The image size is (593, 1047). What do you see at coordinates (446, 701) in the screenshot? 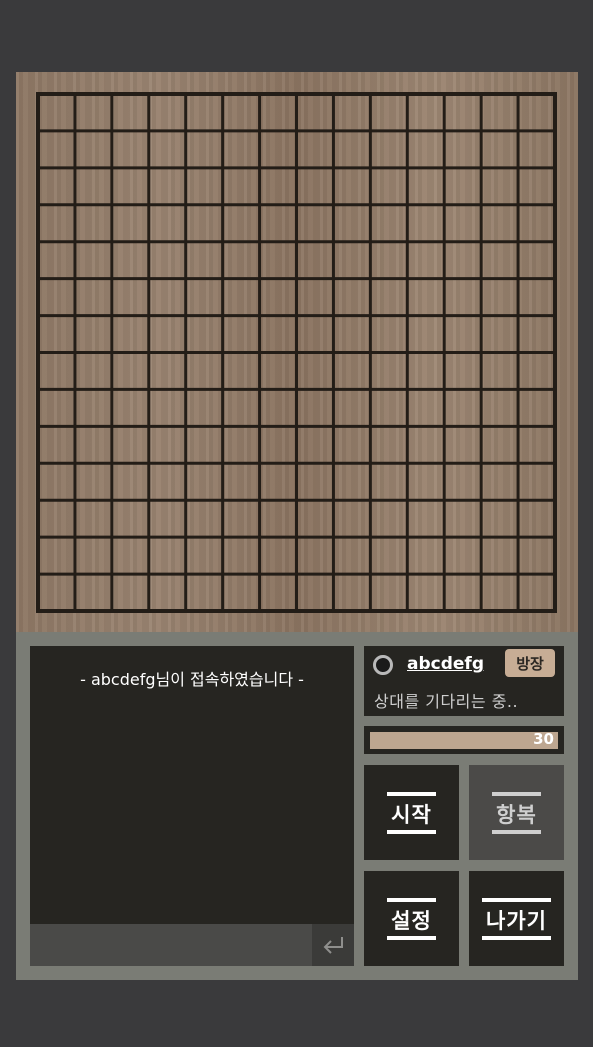
I see `status-text: 상대를 기다리는 중..` at bounding box center [446, 701].